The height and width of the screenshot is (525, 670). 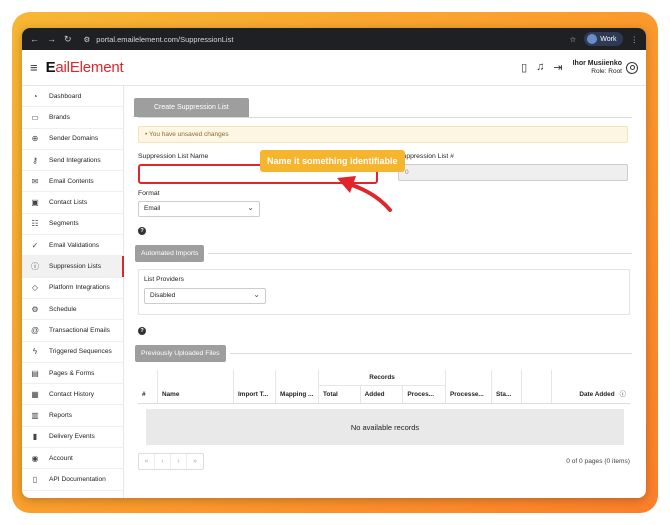 What do you see at coordinates (196, 386) in the screenshot?
I see `col-name: Name` at bounding box center [196, 386].